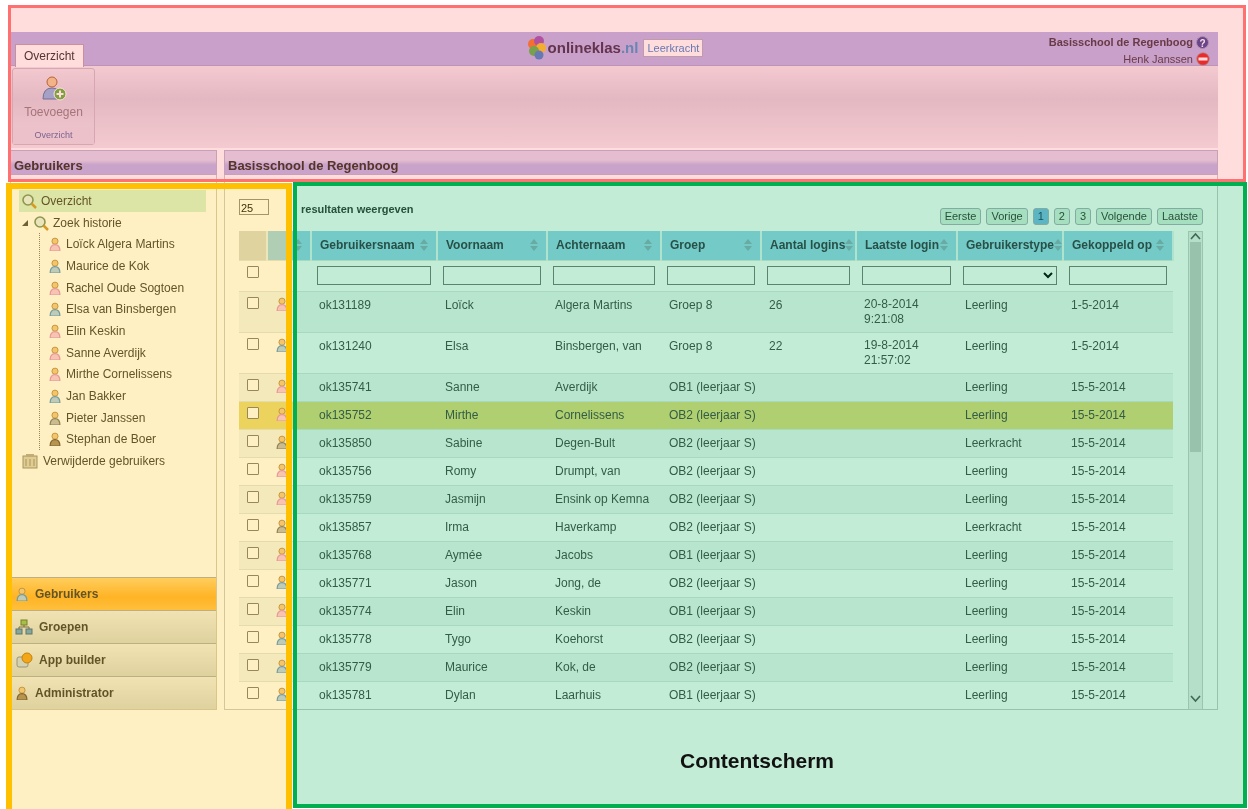  I want to click on nav-button: App builder, so click(113, 659).